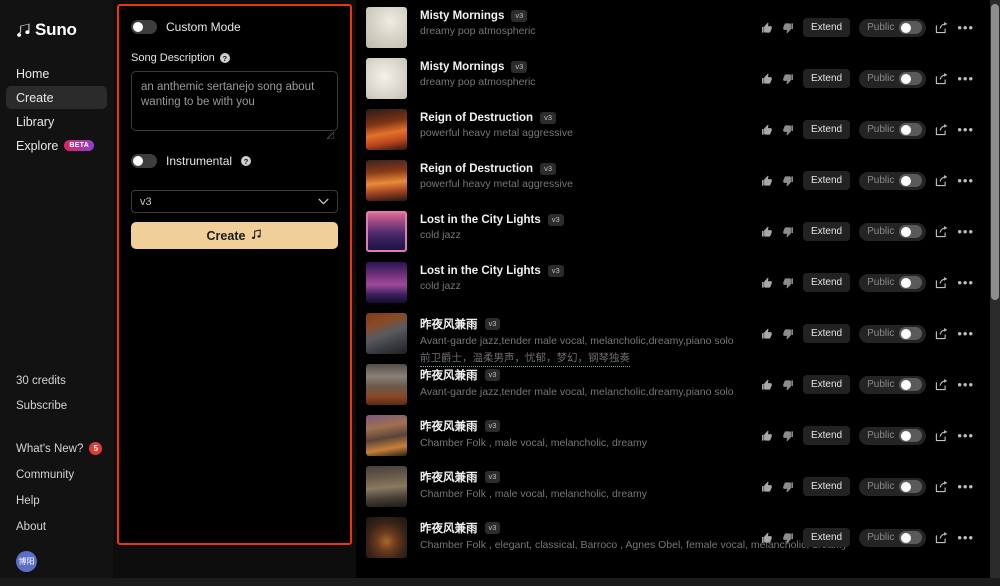 This screenshot has height=586, width=1000. I want to click on help-circle-icon: ?, so click(224, 58).